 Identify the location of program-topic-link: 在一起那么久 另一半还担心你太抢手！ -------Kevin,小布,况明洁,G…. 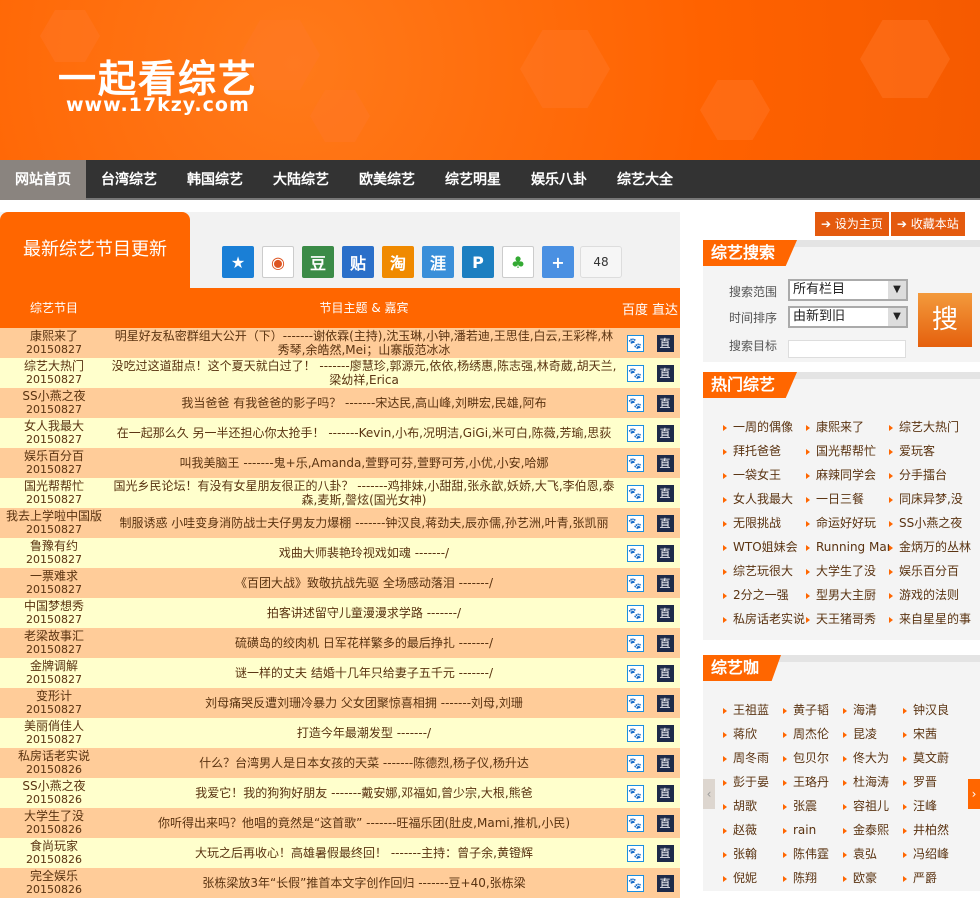
(364, 433).